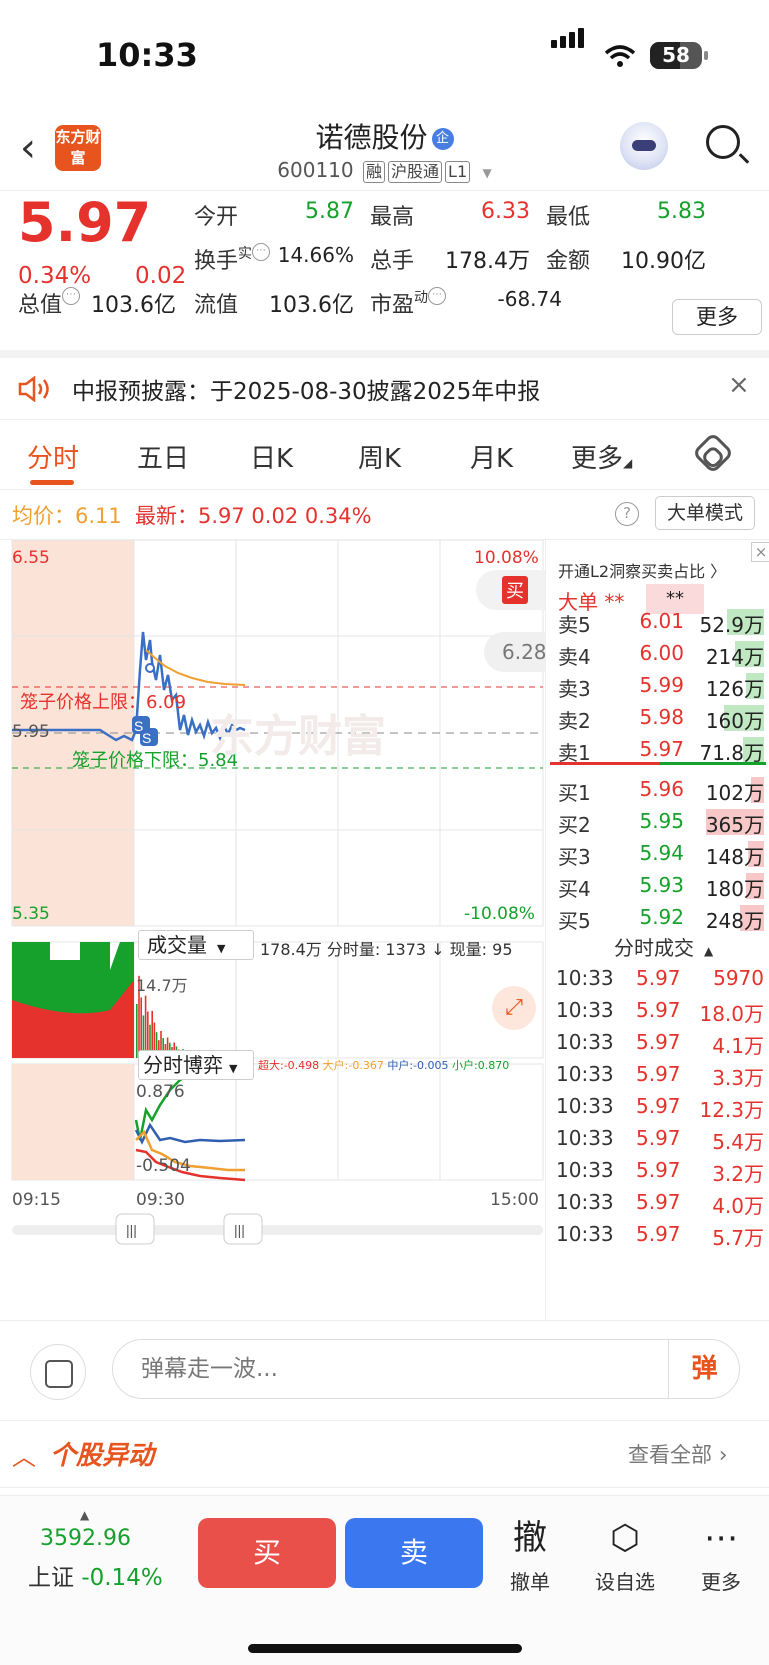  What do you see at coordinates (85, 1538) in the screenshot?
I see `index-value: 3592.96` at bounding box center [85, 1538].